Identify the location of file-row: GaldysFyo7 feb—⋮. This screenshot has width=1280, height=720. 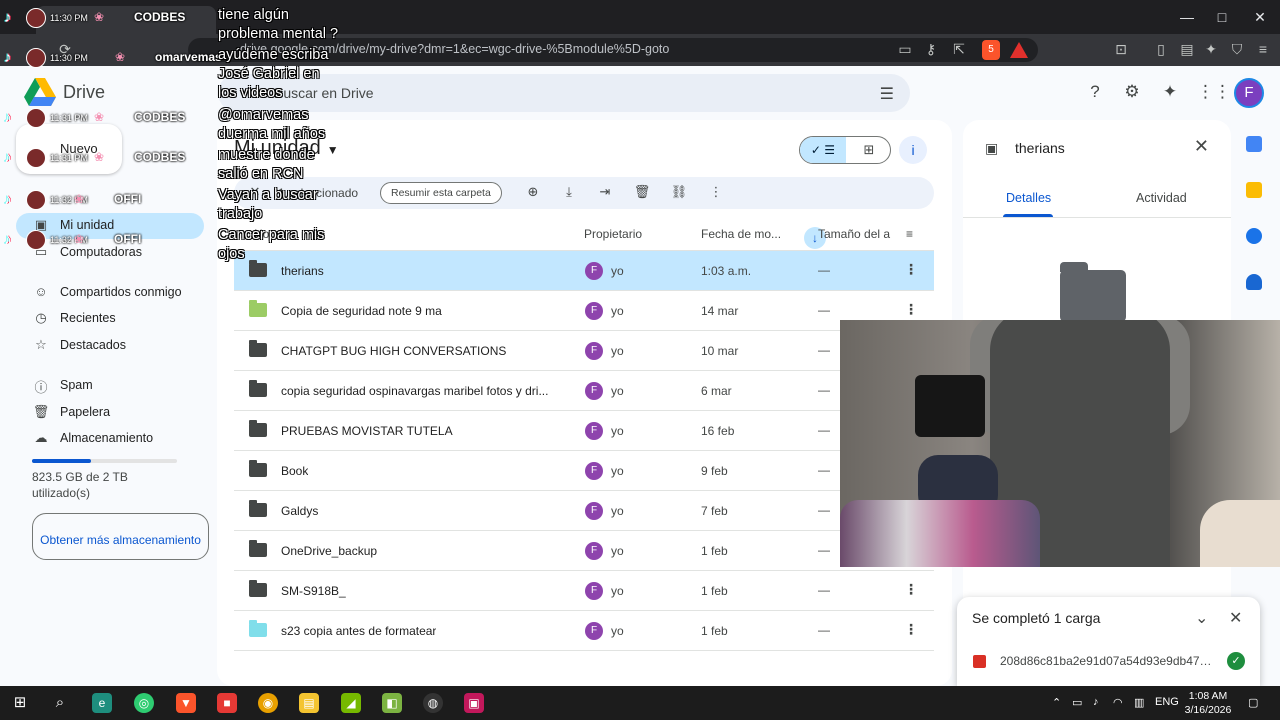
(584, 511).